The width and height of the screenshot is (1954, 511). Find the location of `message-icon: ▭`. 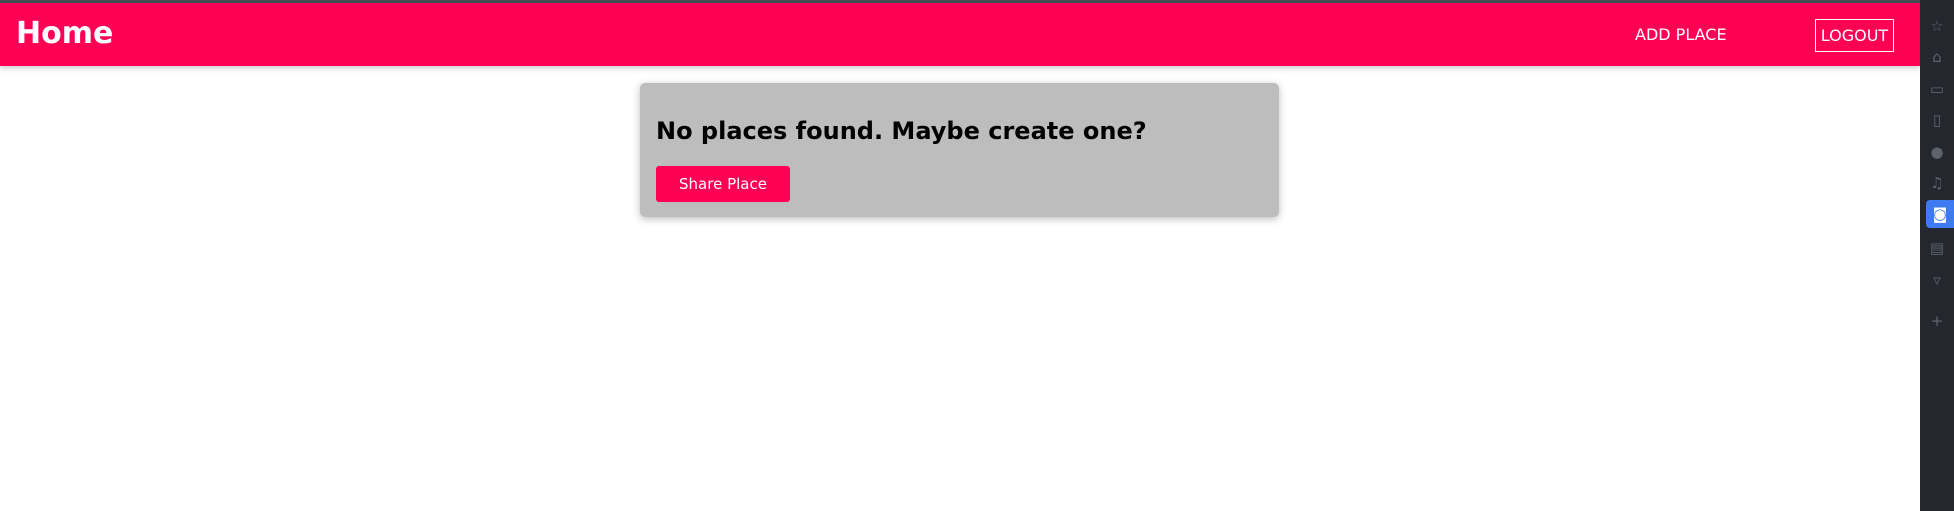

message-icon: ▭ is located at coordinates (1937, 89).